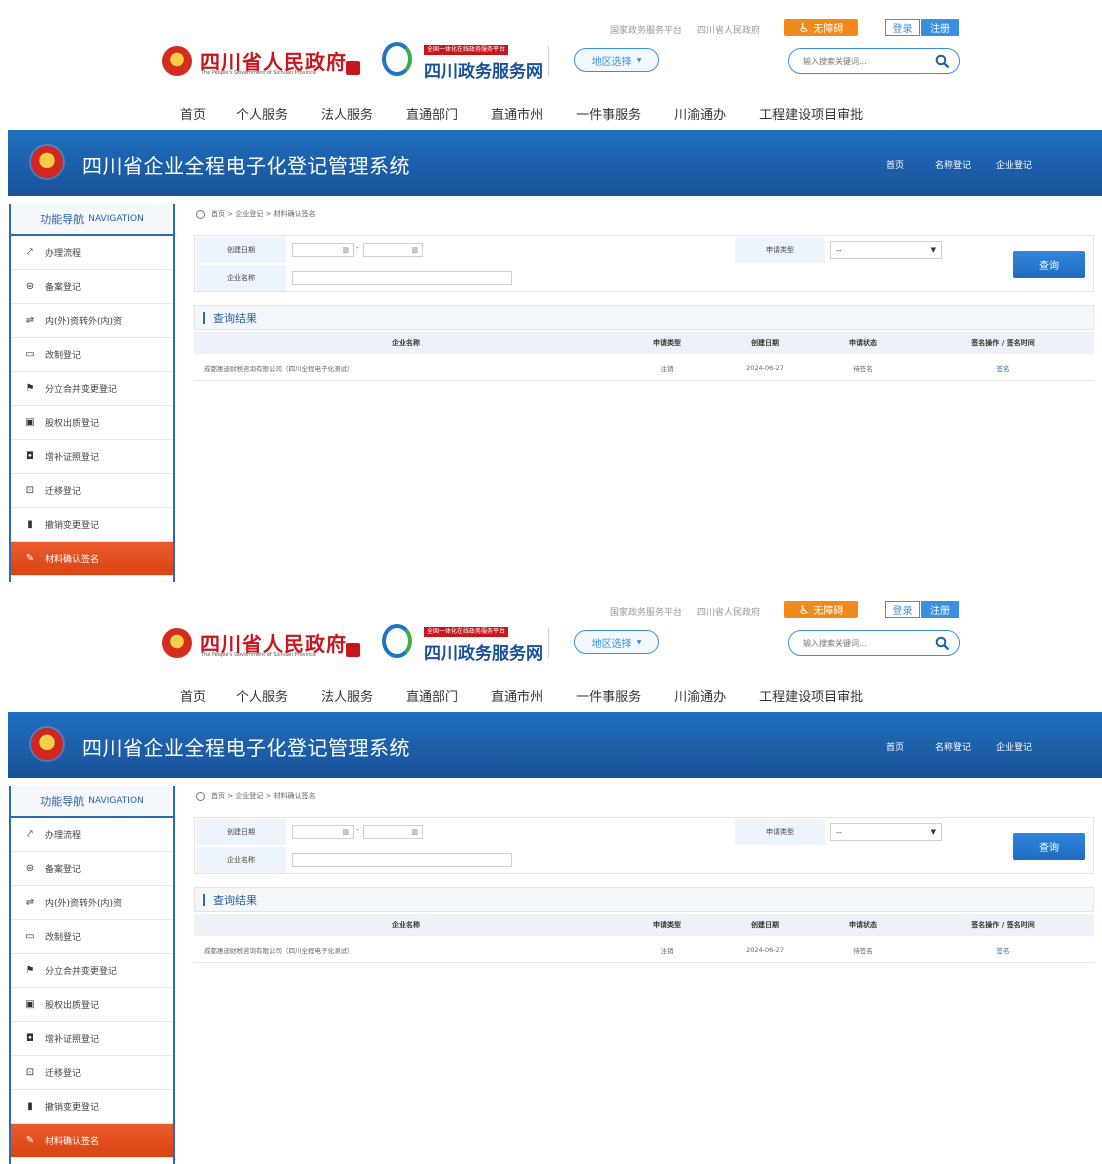 This screenshot has width=1102, height=1164. What do you see at coordinates (1003, 925) in the screenshot?
I see `col-sign-action: 签名操作 / 签名时间` at bounding box center [1003, 925].